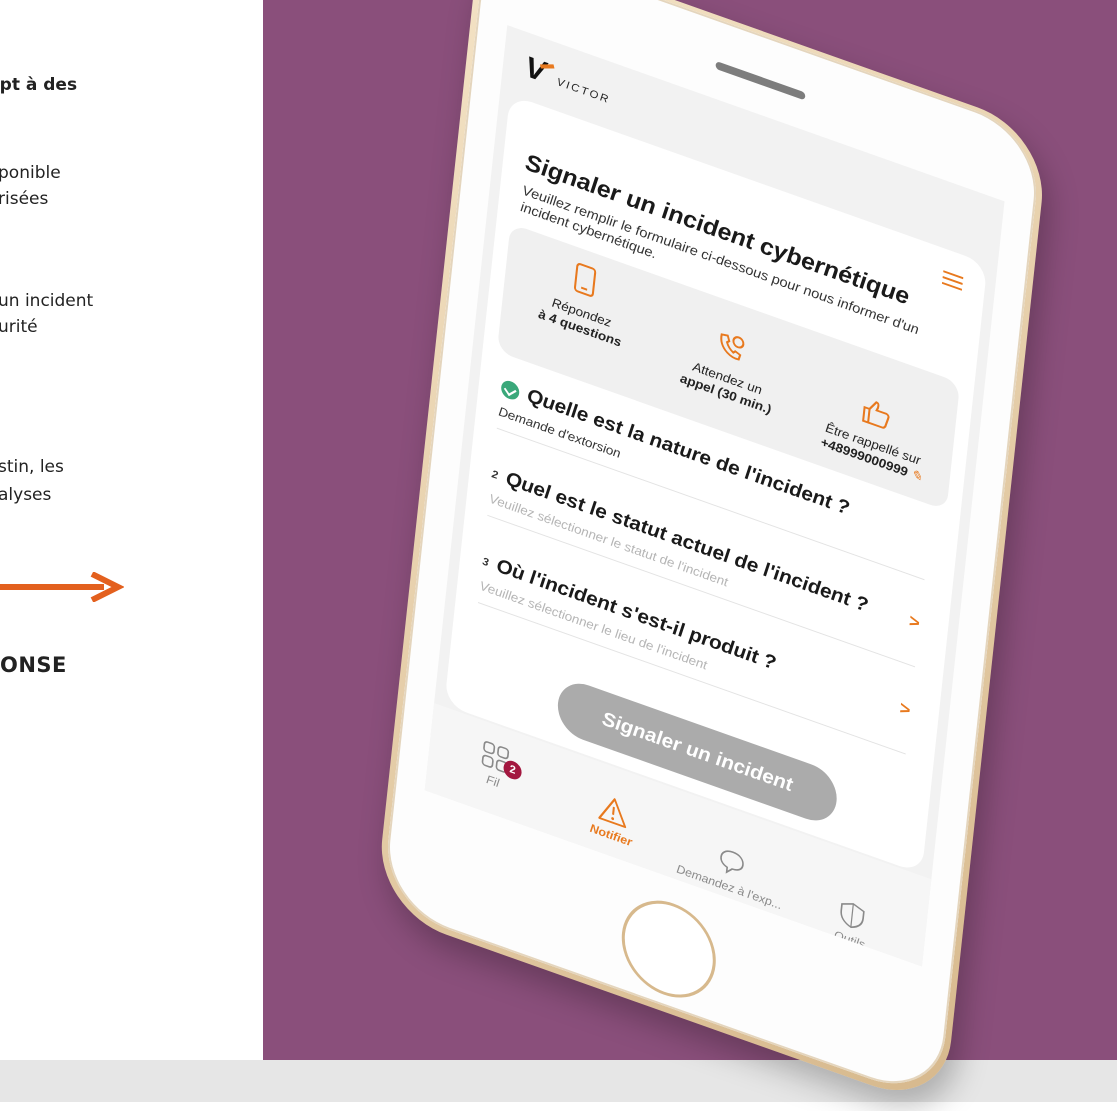 The height and width of the screenshot is (1111, 1117). Describe the element at coordinates (535, 70) in the screenshot. I see `logo-mark: V` at that location.